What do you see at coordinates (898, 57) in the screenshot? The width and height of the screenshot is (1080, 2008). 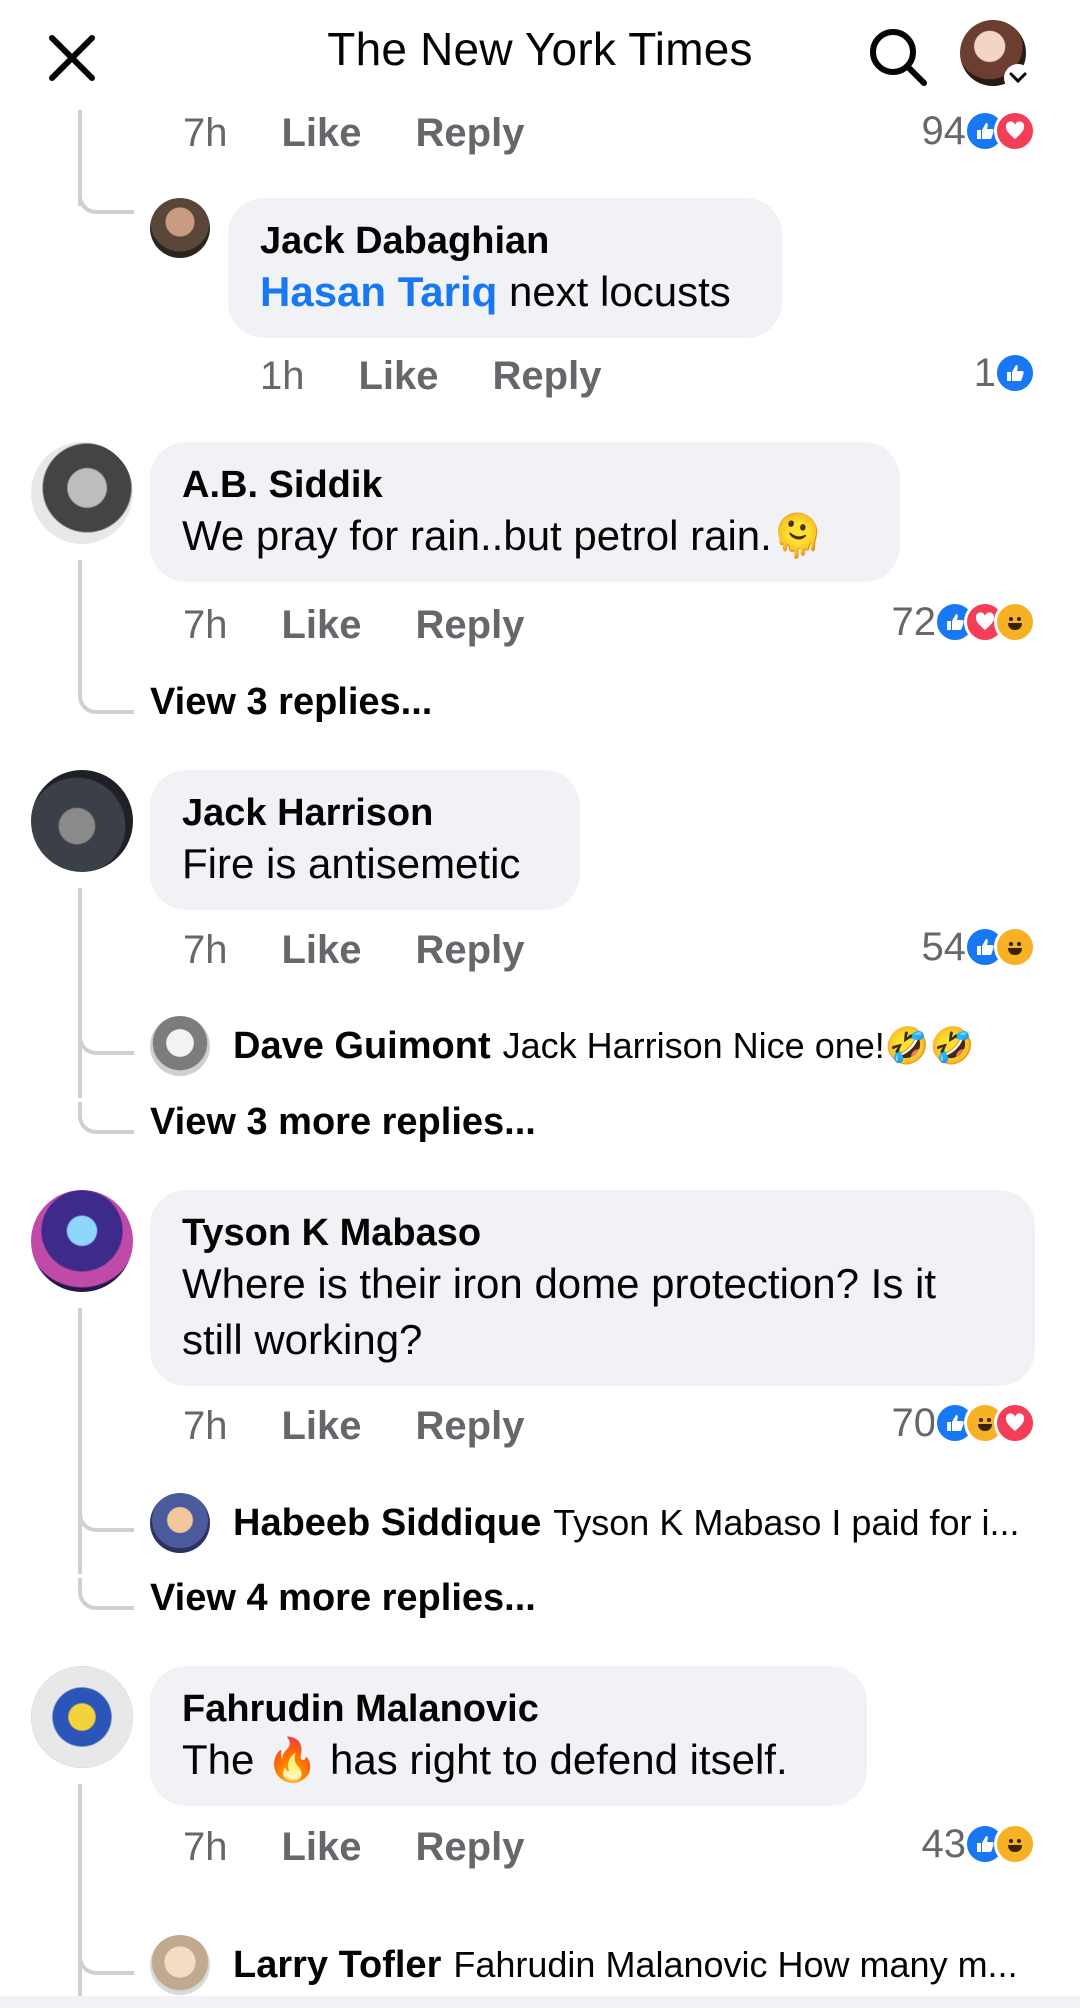 I see `search-icon` at bounding box center [898, 57].